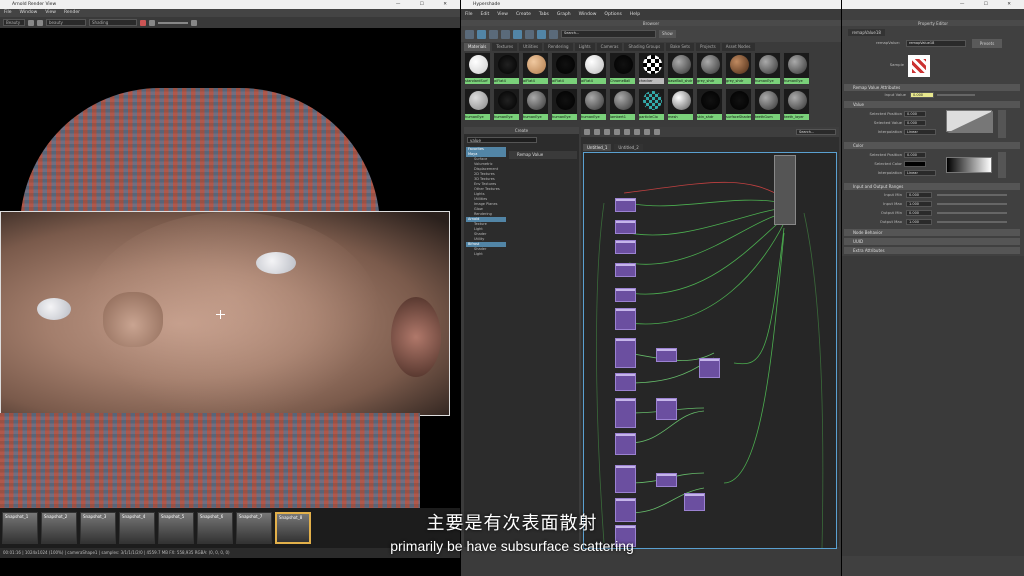  Describe the element at coordinates (31, 22) in the screenshot. I see `render-icon` at that location.